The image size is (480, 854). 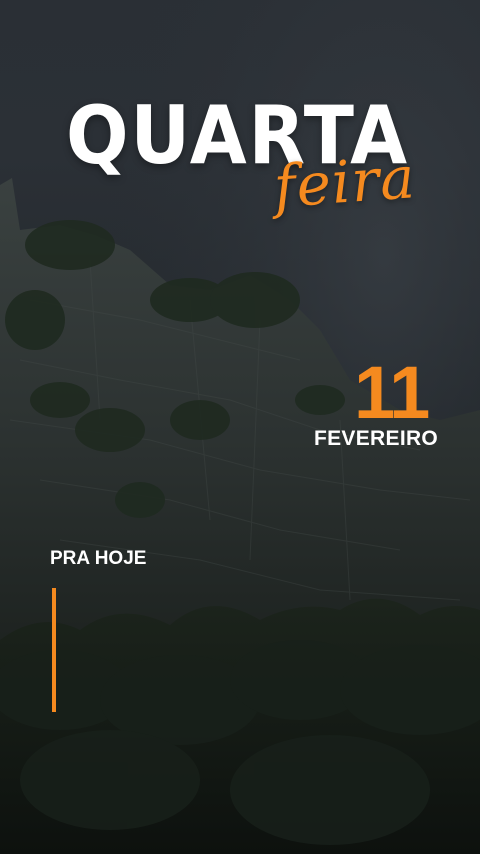 What do you see at coordinates (54, 650) in the screenshot?
I see `accent-divider-line` at bounding box center [54, 650].